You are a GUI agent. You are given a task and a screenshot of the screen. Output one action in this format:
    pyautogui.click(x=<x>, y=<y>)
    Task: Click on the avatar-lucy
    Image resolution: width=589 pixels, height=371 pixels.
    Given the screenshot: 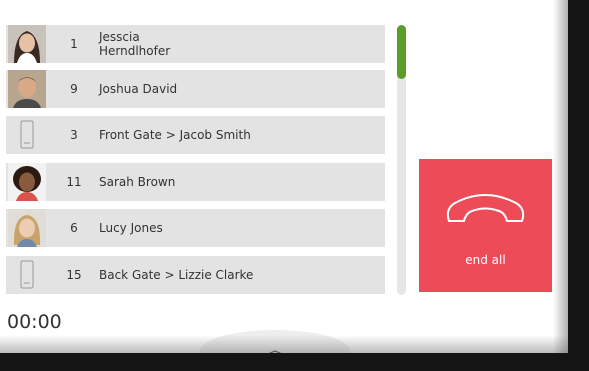 What is the action you would take?
    pyautogui.click(x=27, y=228)
    